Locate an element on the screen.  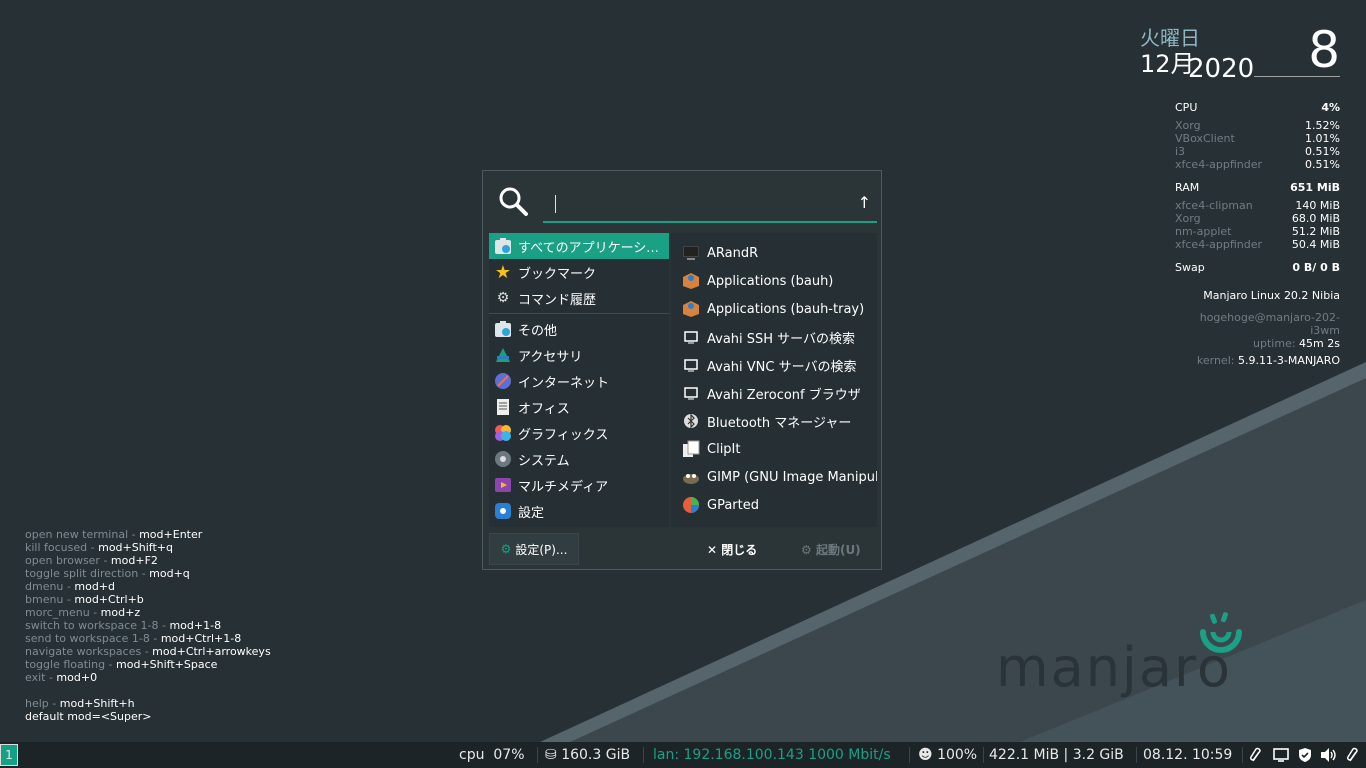
app-item-avahi-zeroconf: Avahi Zeroconf ブラウザ is located at coordinates (774, 393).